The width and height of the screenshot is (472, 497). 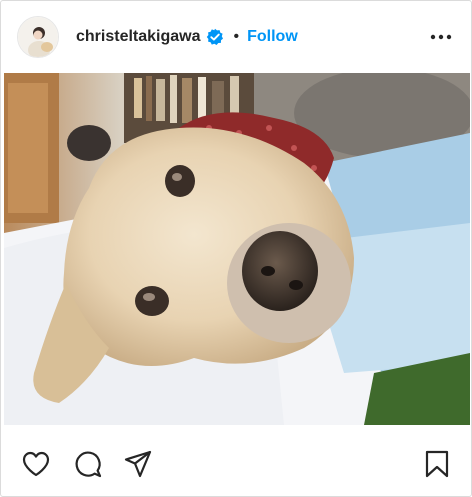 What do you see at coordinates (236, 460) in the screenshot?
I see `post-actions-bar` at bounding box center [236, 460].